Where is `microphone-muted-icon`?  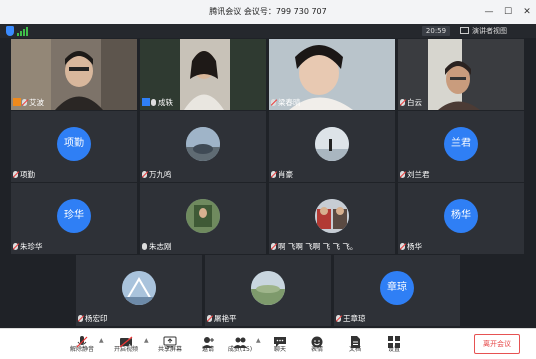
microphone-muted-icon is located at coordinates (82, 340).